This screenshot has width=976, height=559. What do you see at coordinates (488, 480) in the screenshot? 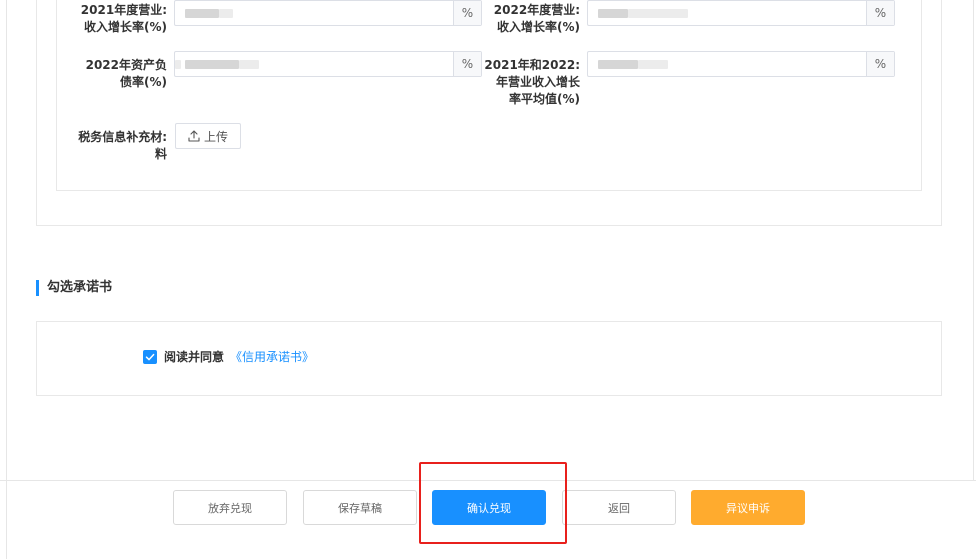
I see `footer-divider` at bounding box center [488, 480].